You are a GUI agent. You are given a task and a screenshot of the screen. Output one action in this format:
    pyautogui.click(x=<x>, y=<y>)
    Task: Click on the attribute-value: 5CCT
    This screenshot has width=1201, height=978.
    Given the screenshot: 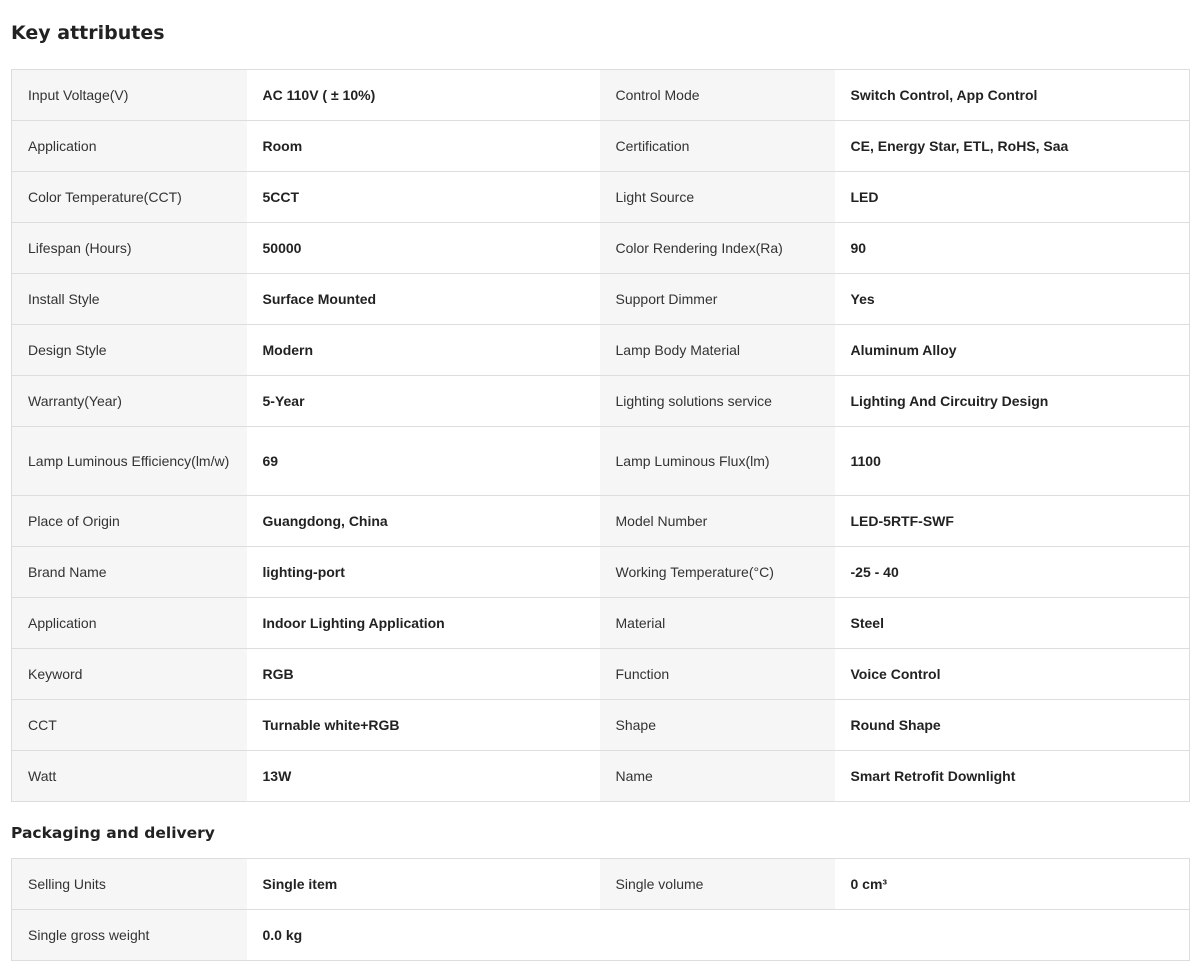 What is the action you would take?
    pyautogui.click(x=423, y=197)
    